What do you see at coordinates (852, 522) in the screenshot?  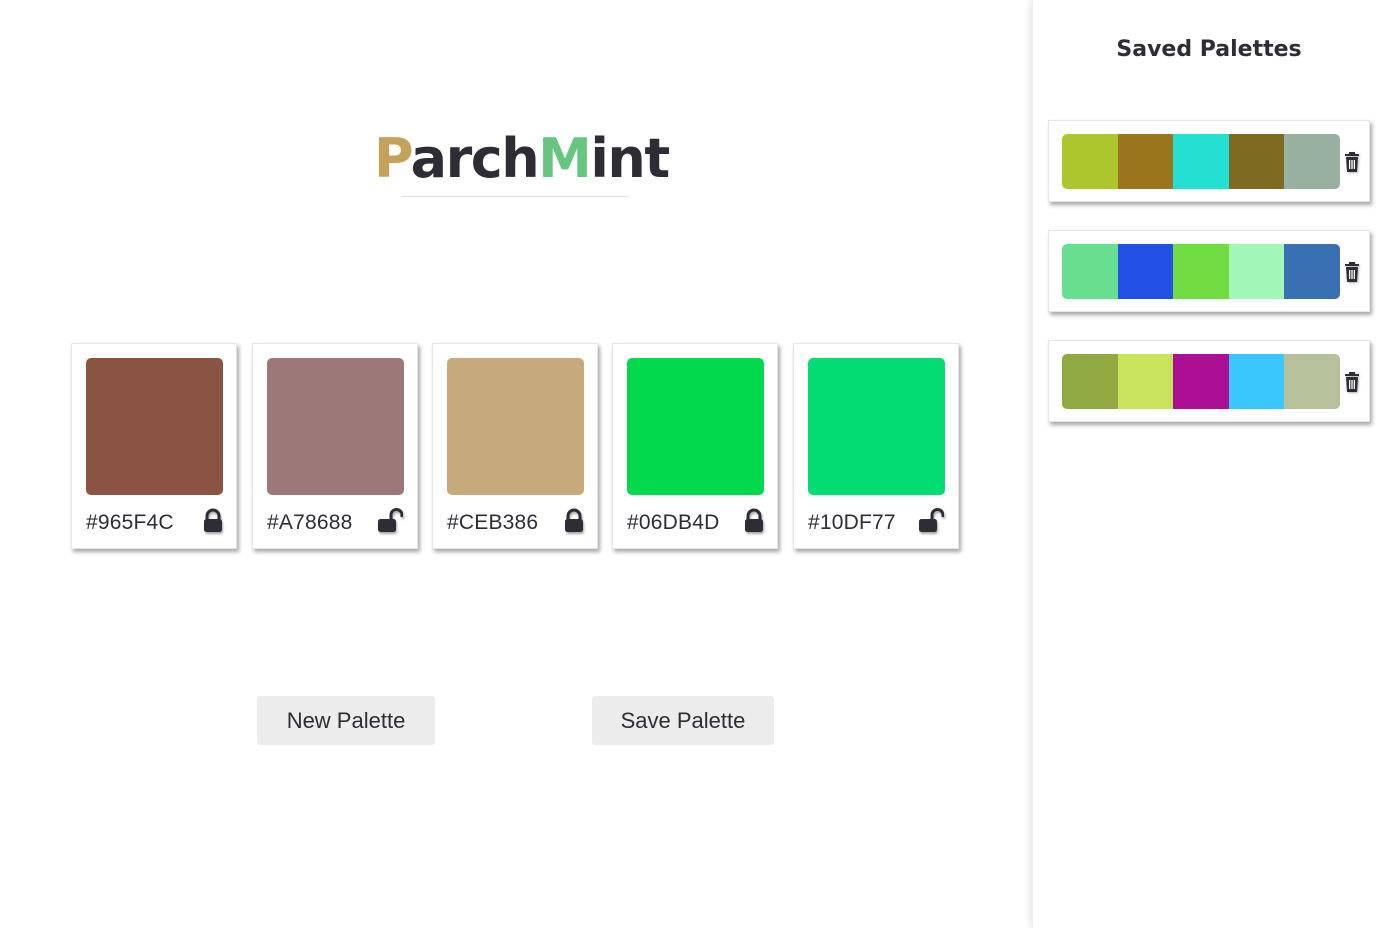 I see `color-hex: #10DF77` at bounding box center [852, 522].